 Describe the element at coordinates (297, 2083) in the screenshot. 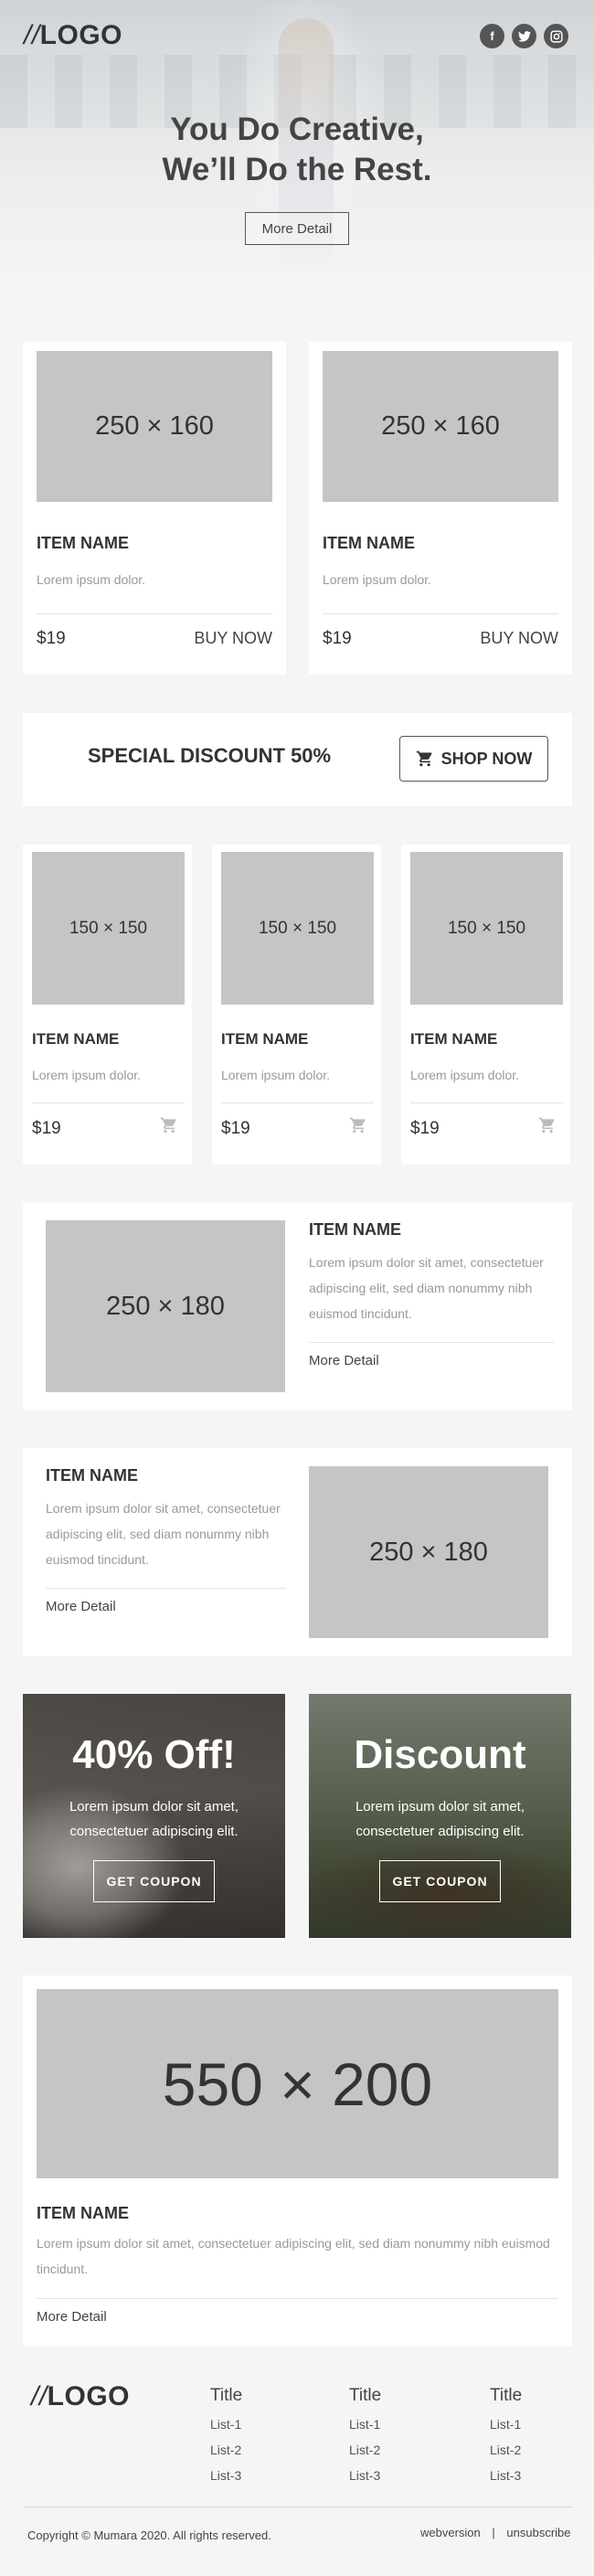

I see `feature-image: 550 × 200` at that location.